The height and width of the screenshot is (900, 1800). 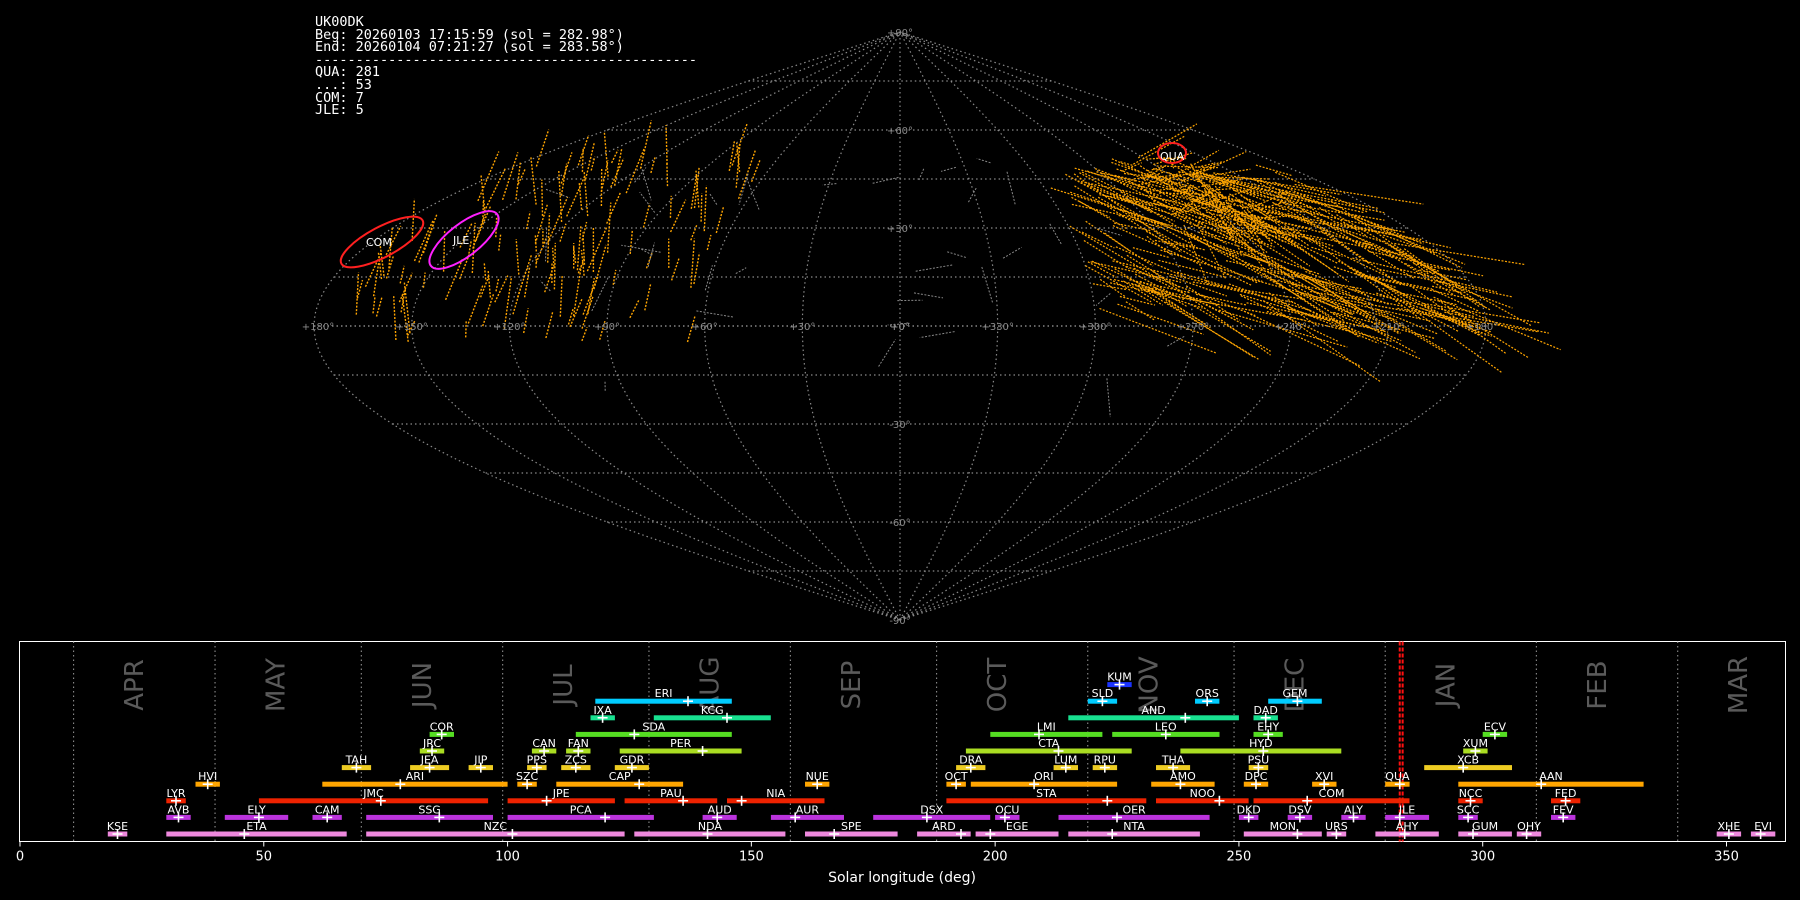 I want to click on shower-code-label: CAP, so click(x=620, y=776).